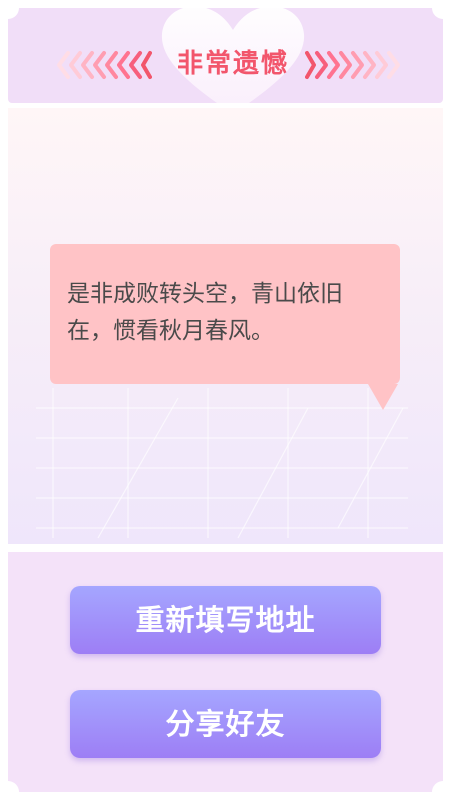  Describe the element at coordinates (205, 312) in the screenshot. I see `message-text: 是非成败转头空，青山依旧在，惯看秋月春风。` at that location.